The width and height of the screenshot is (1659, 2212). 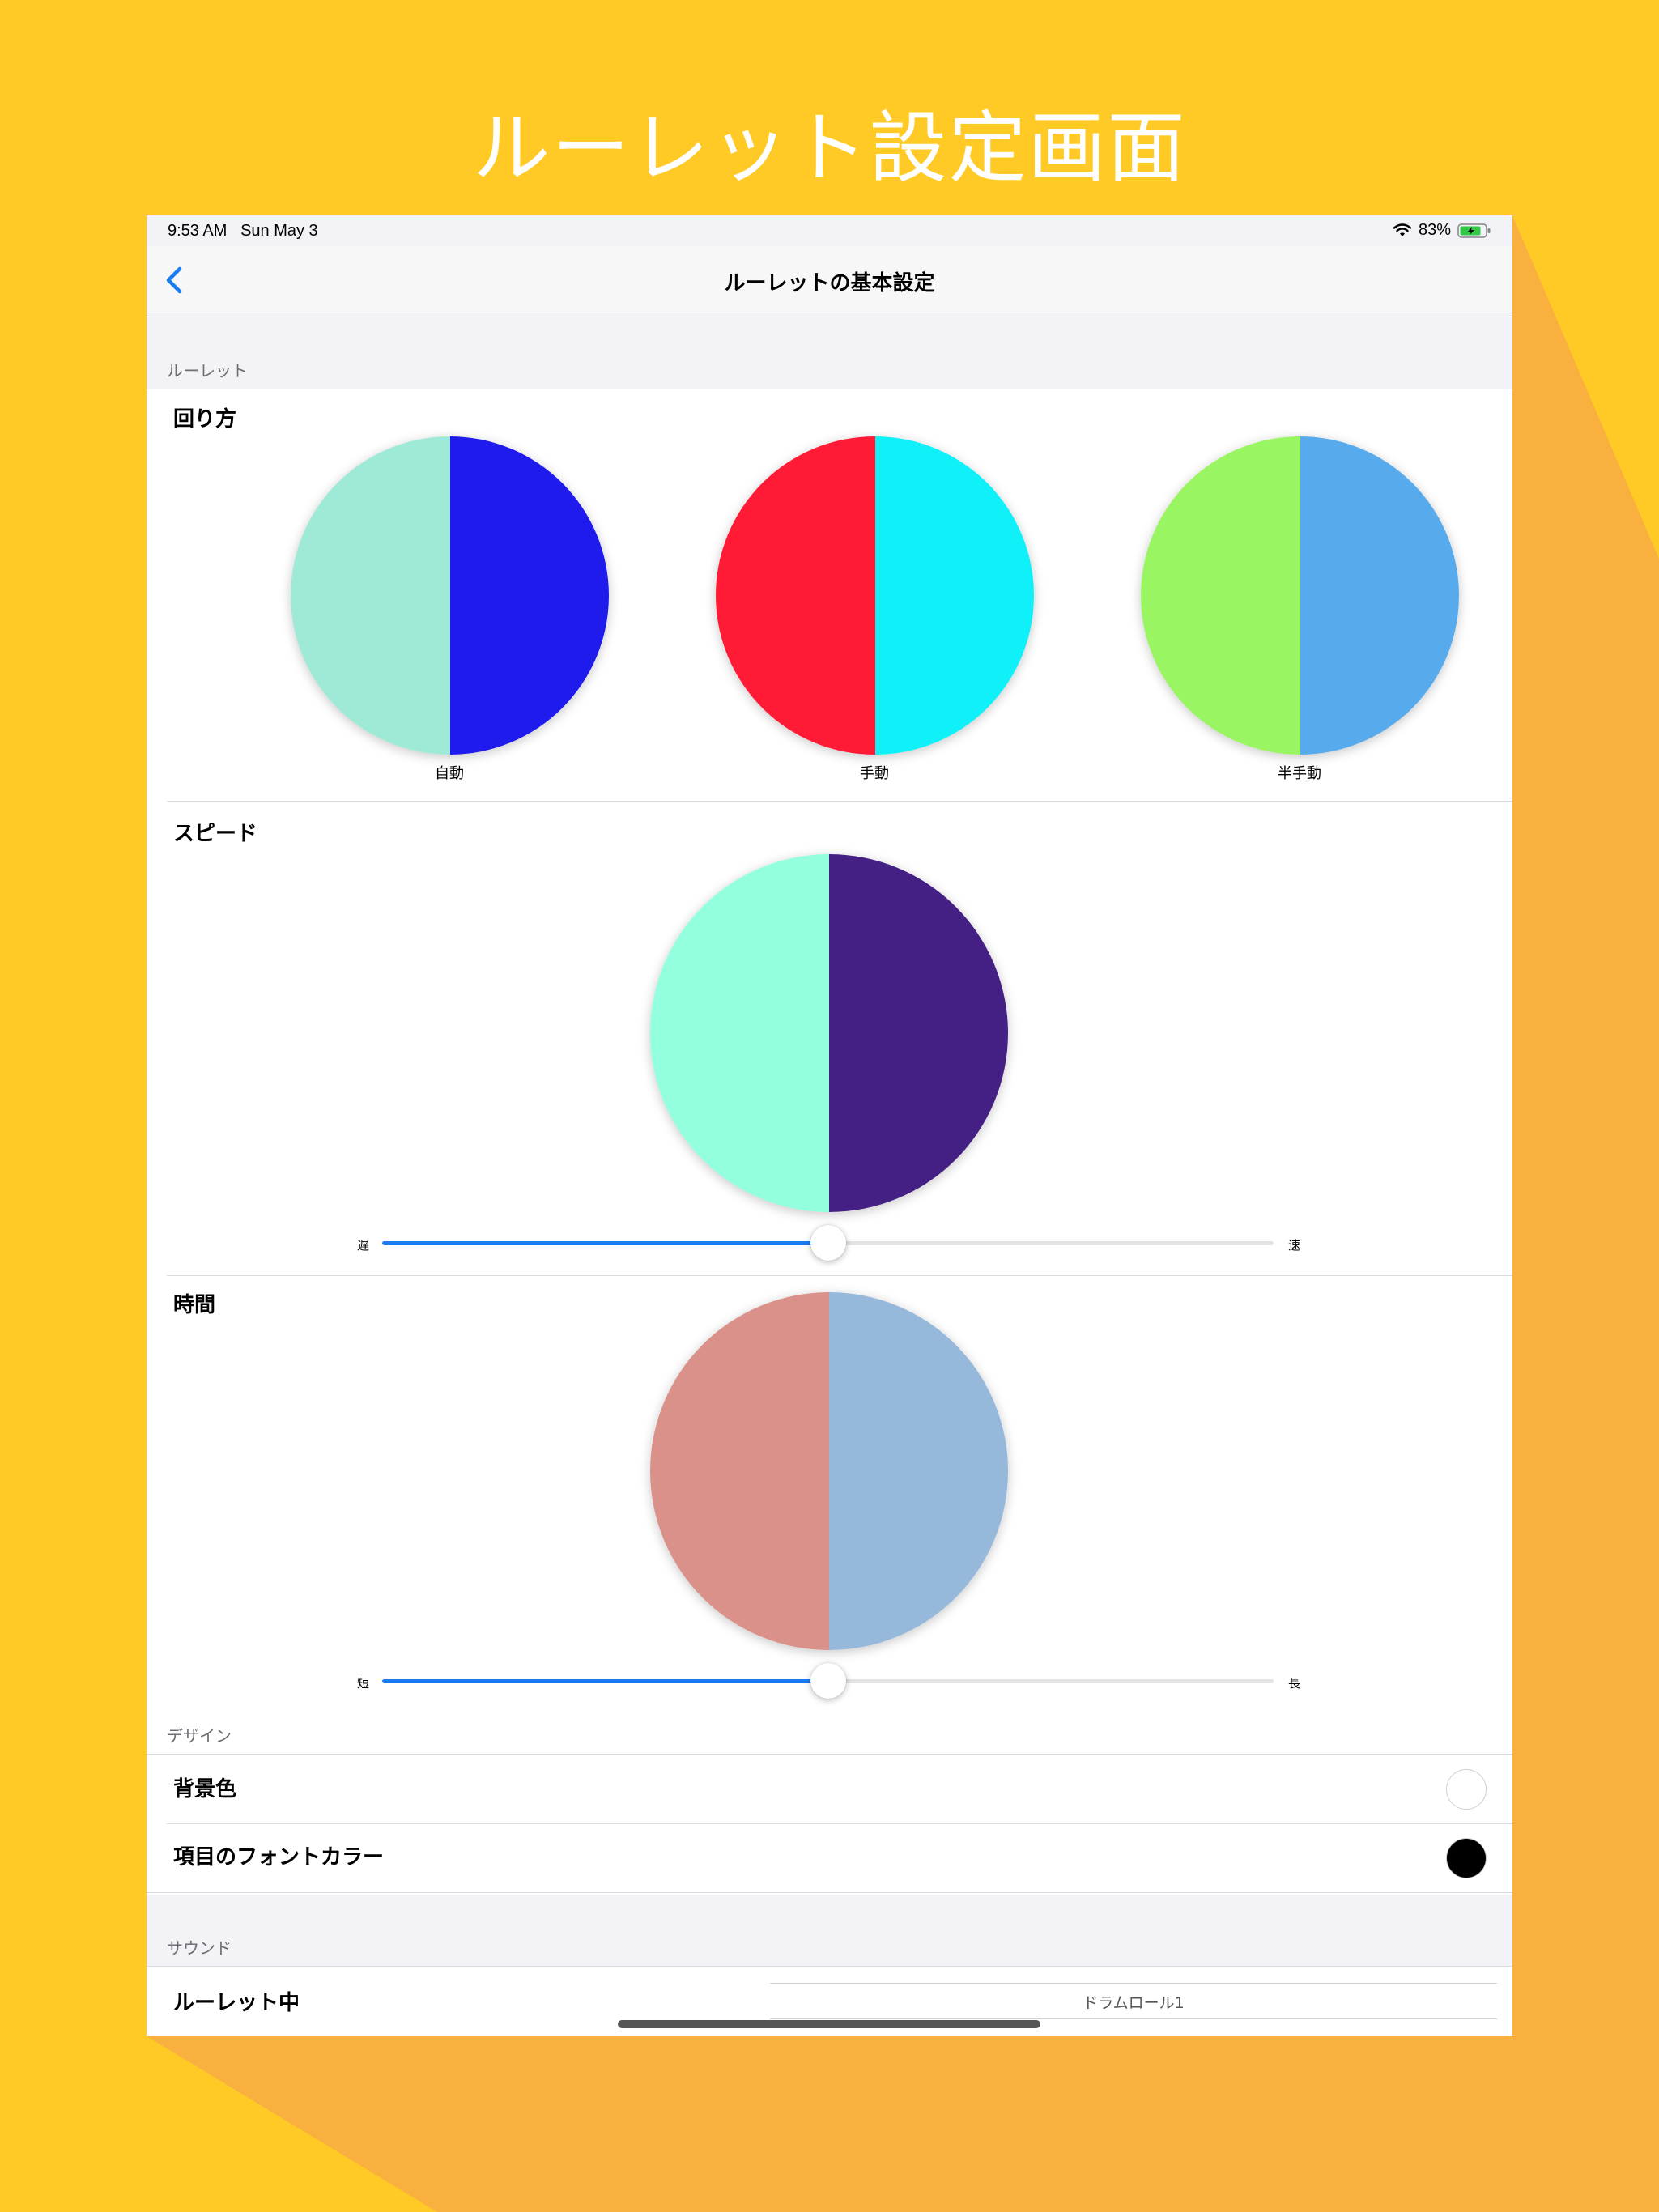 I want to click on design-group: 背景色 項目のフォントカラー, so click(x=829, y=1824).